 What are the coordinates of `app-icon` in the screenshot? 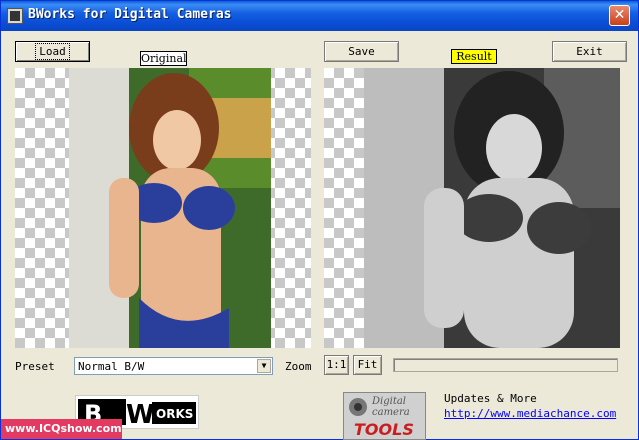 It's located at (15, 16).